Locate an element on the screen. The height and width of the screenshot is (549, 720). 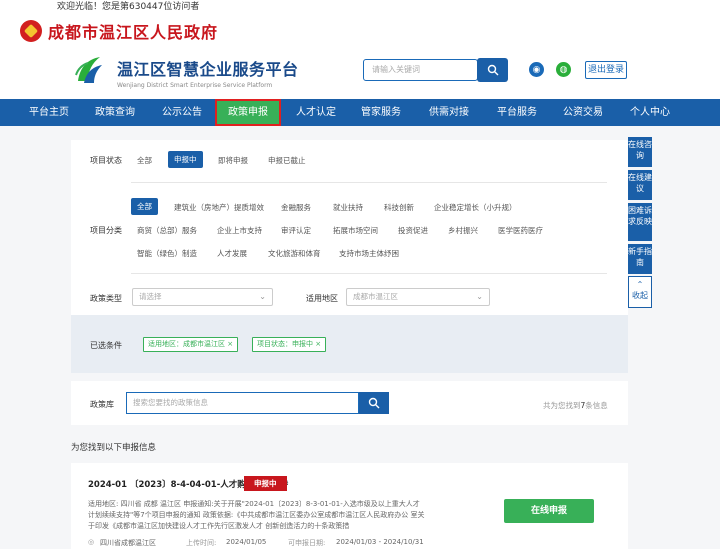
condition-chip: 项目状态：申报中 × is located at coordinates (289, 344).